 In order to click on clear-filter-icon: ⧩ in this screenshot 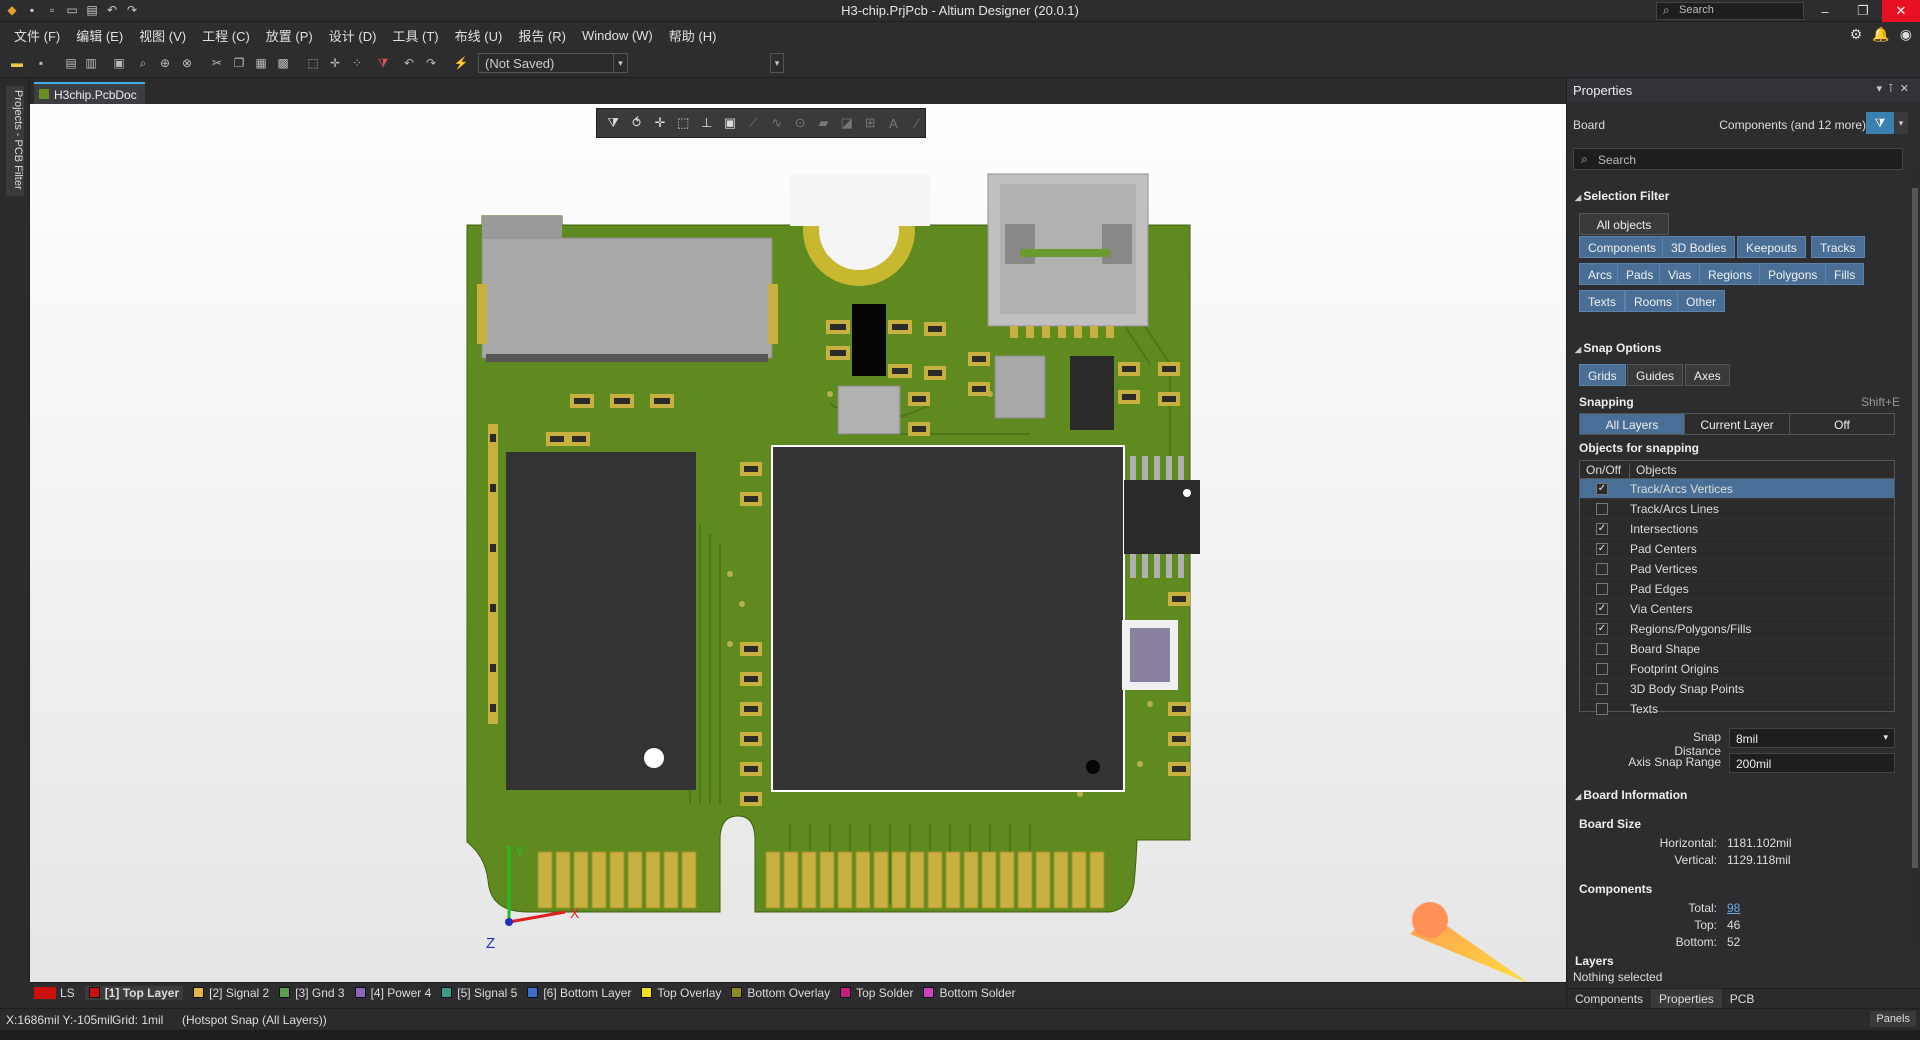, I will do `click(383, 63)`.